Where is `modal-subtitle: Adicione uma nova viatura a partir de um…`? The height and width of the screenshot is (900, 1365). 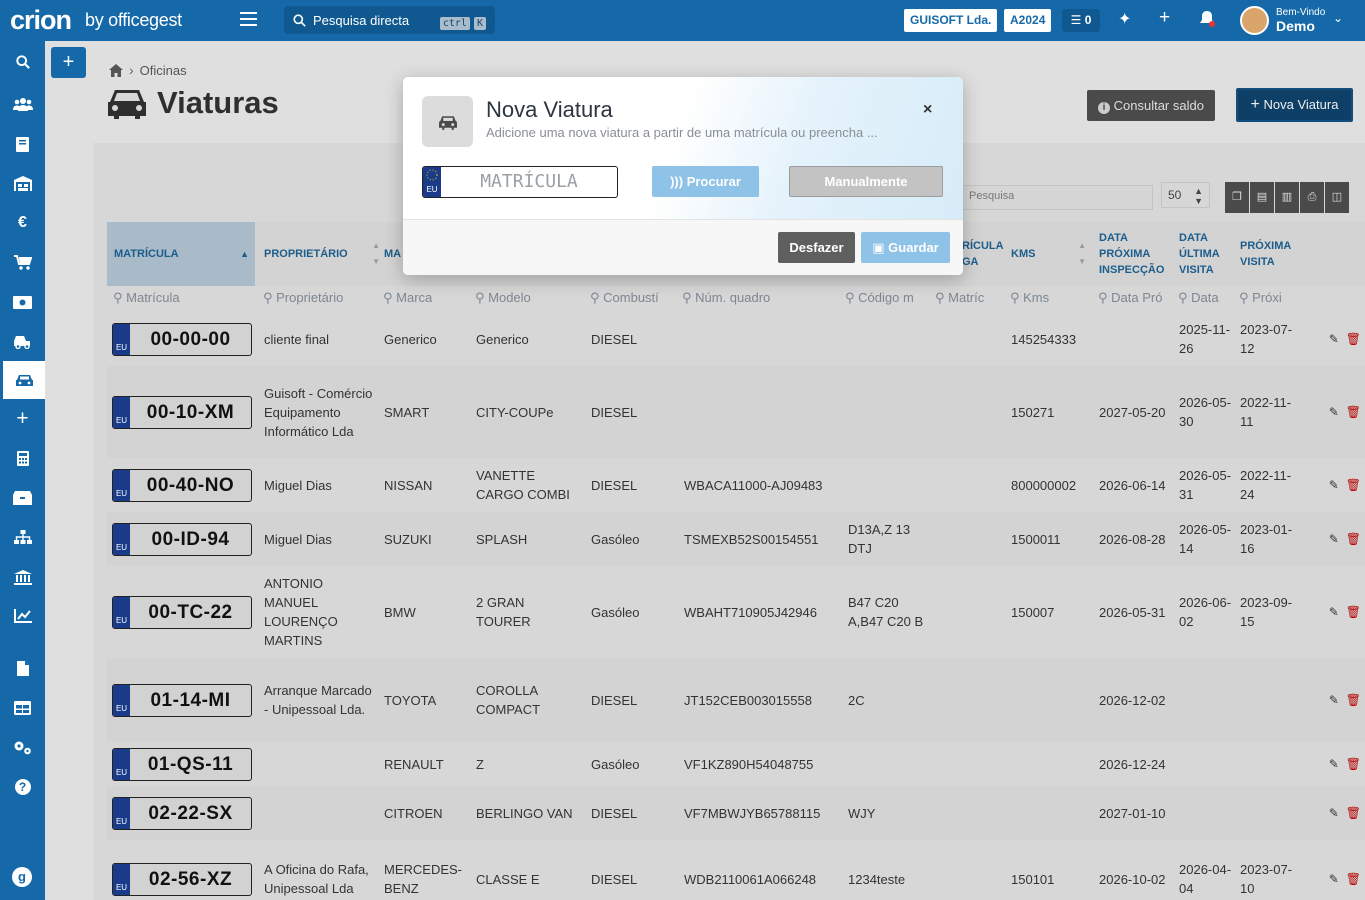
modal-subtitle: Adicione uma nova viatura a partir de um… is located at coordinates (682, 132).